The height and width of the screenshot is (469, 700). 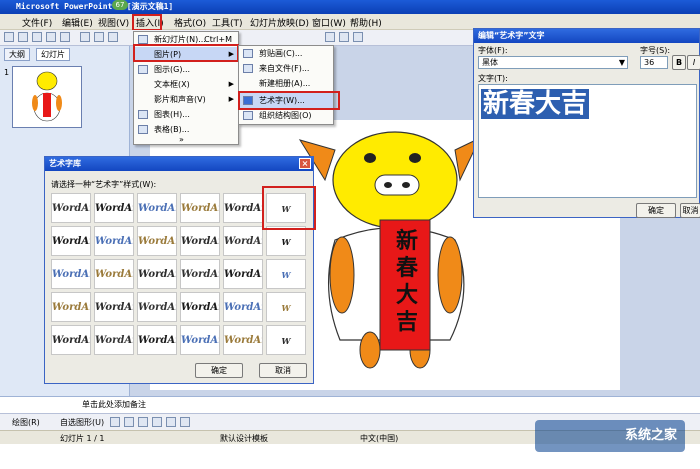 I want to click on align-icon, so click(x=330, y=37).